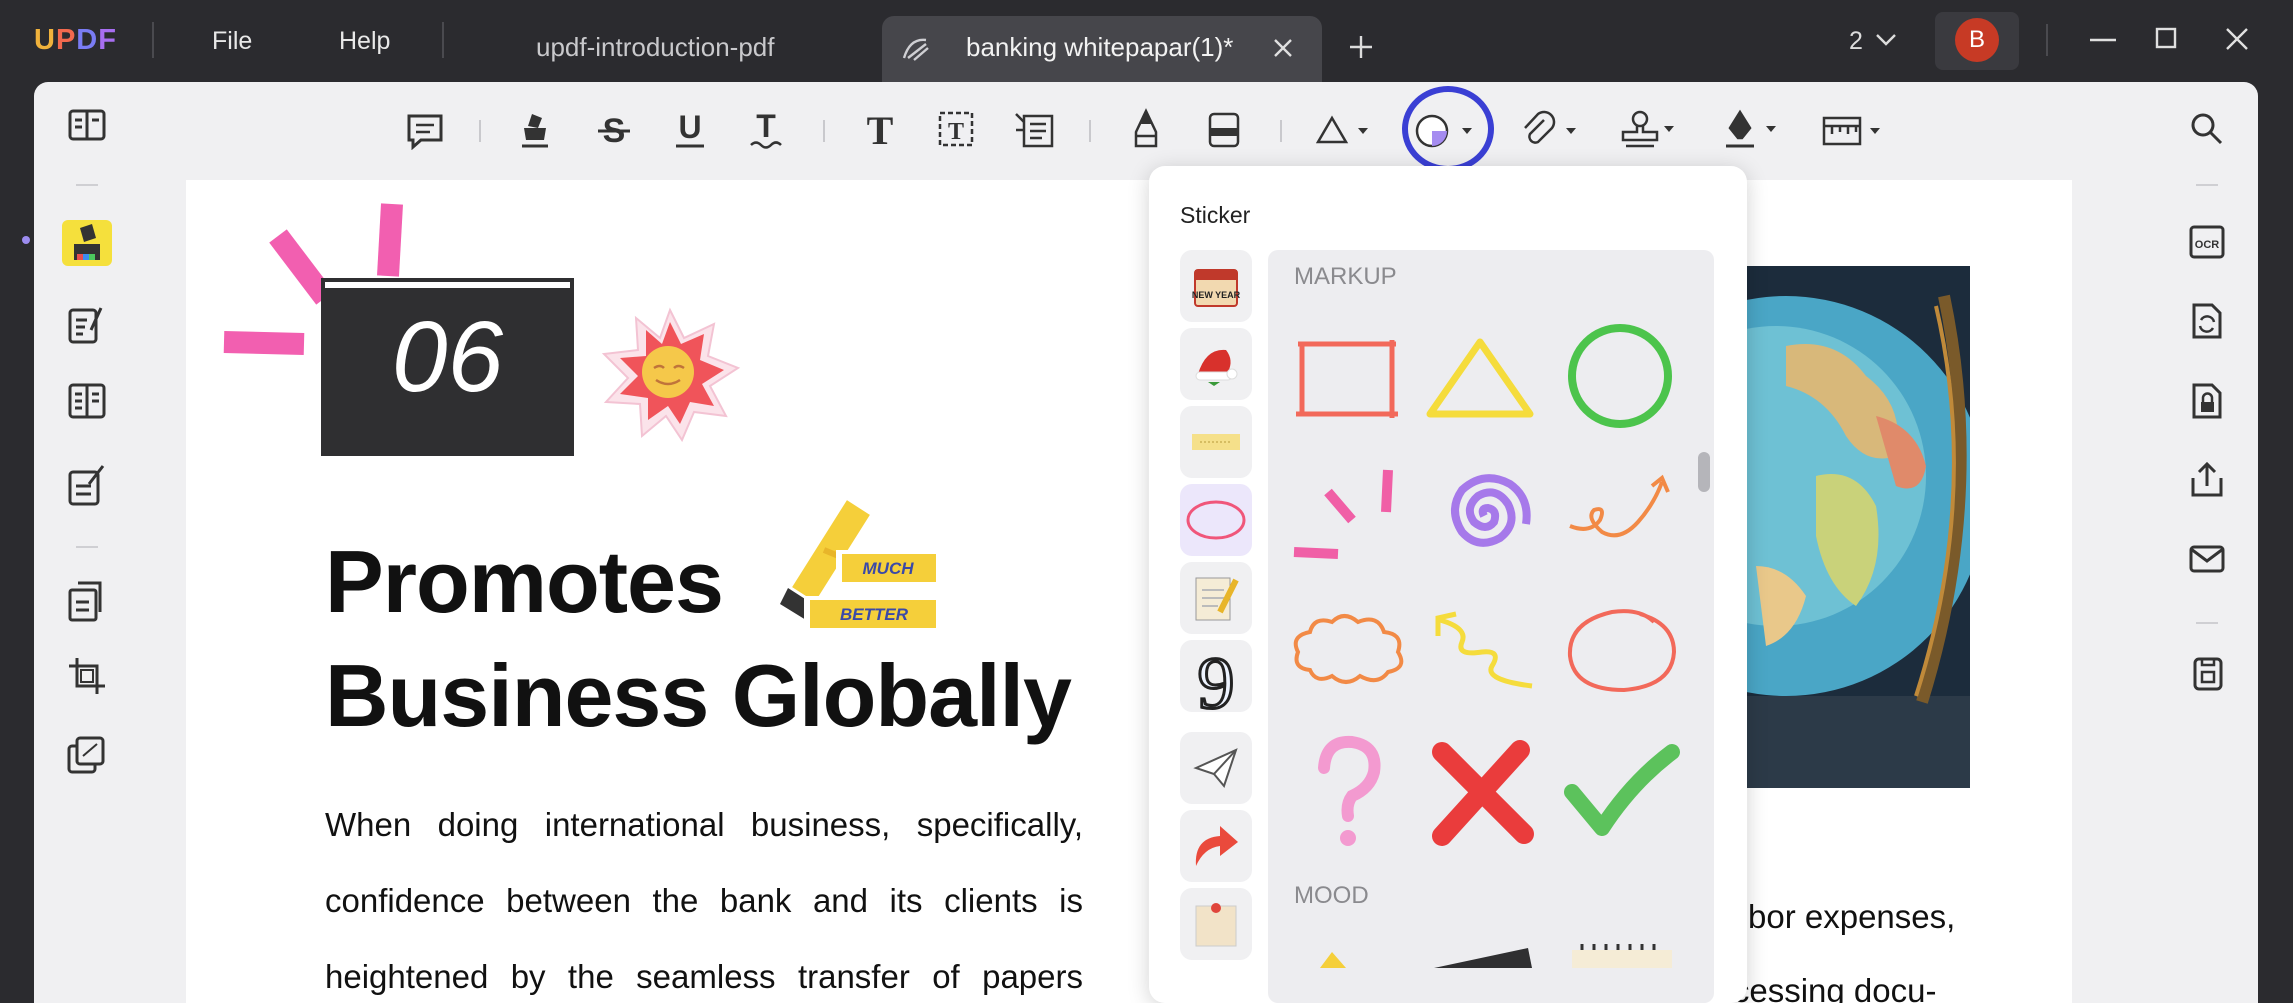  What do you see at coordinates (2207, 321) in the screenshot?
I see `convert-icon` at bounding box center [2207, 321].